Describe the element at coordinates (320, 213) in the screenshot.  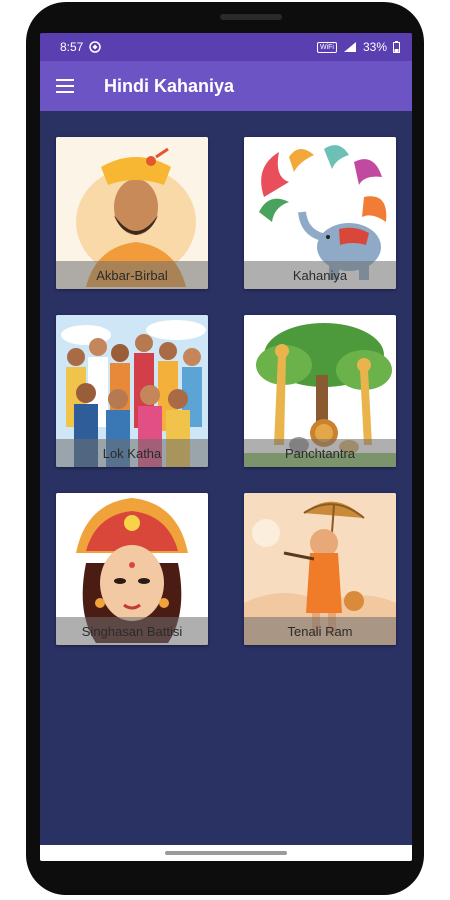
I see `category-card-kahaniya: Kahaniya` at that location.